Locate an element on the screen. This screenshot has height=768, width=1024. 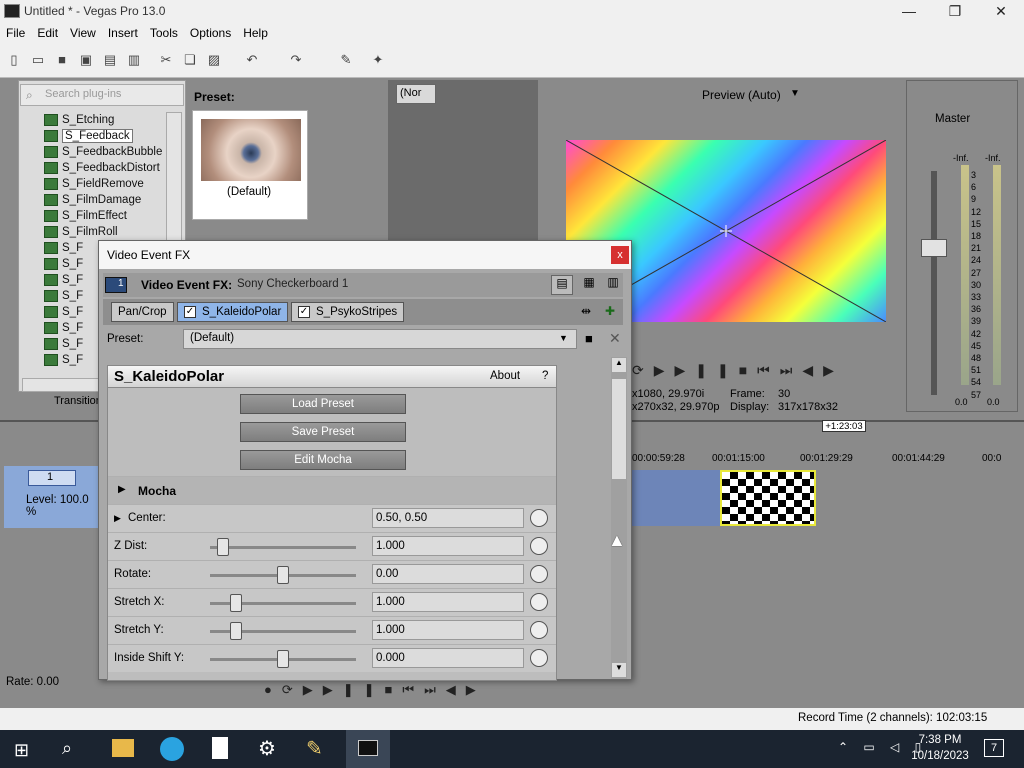
param-value-field: 0.00 is located at coordinates (448, 574).